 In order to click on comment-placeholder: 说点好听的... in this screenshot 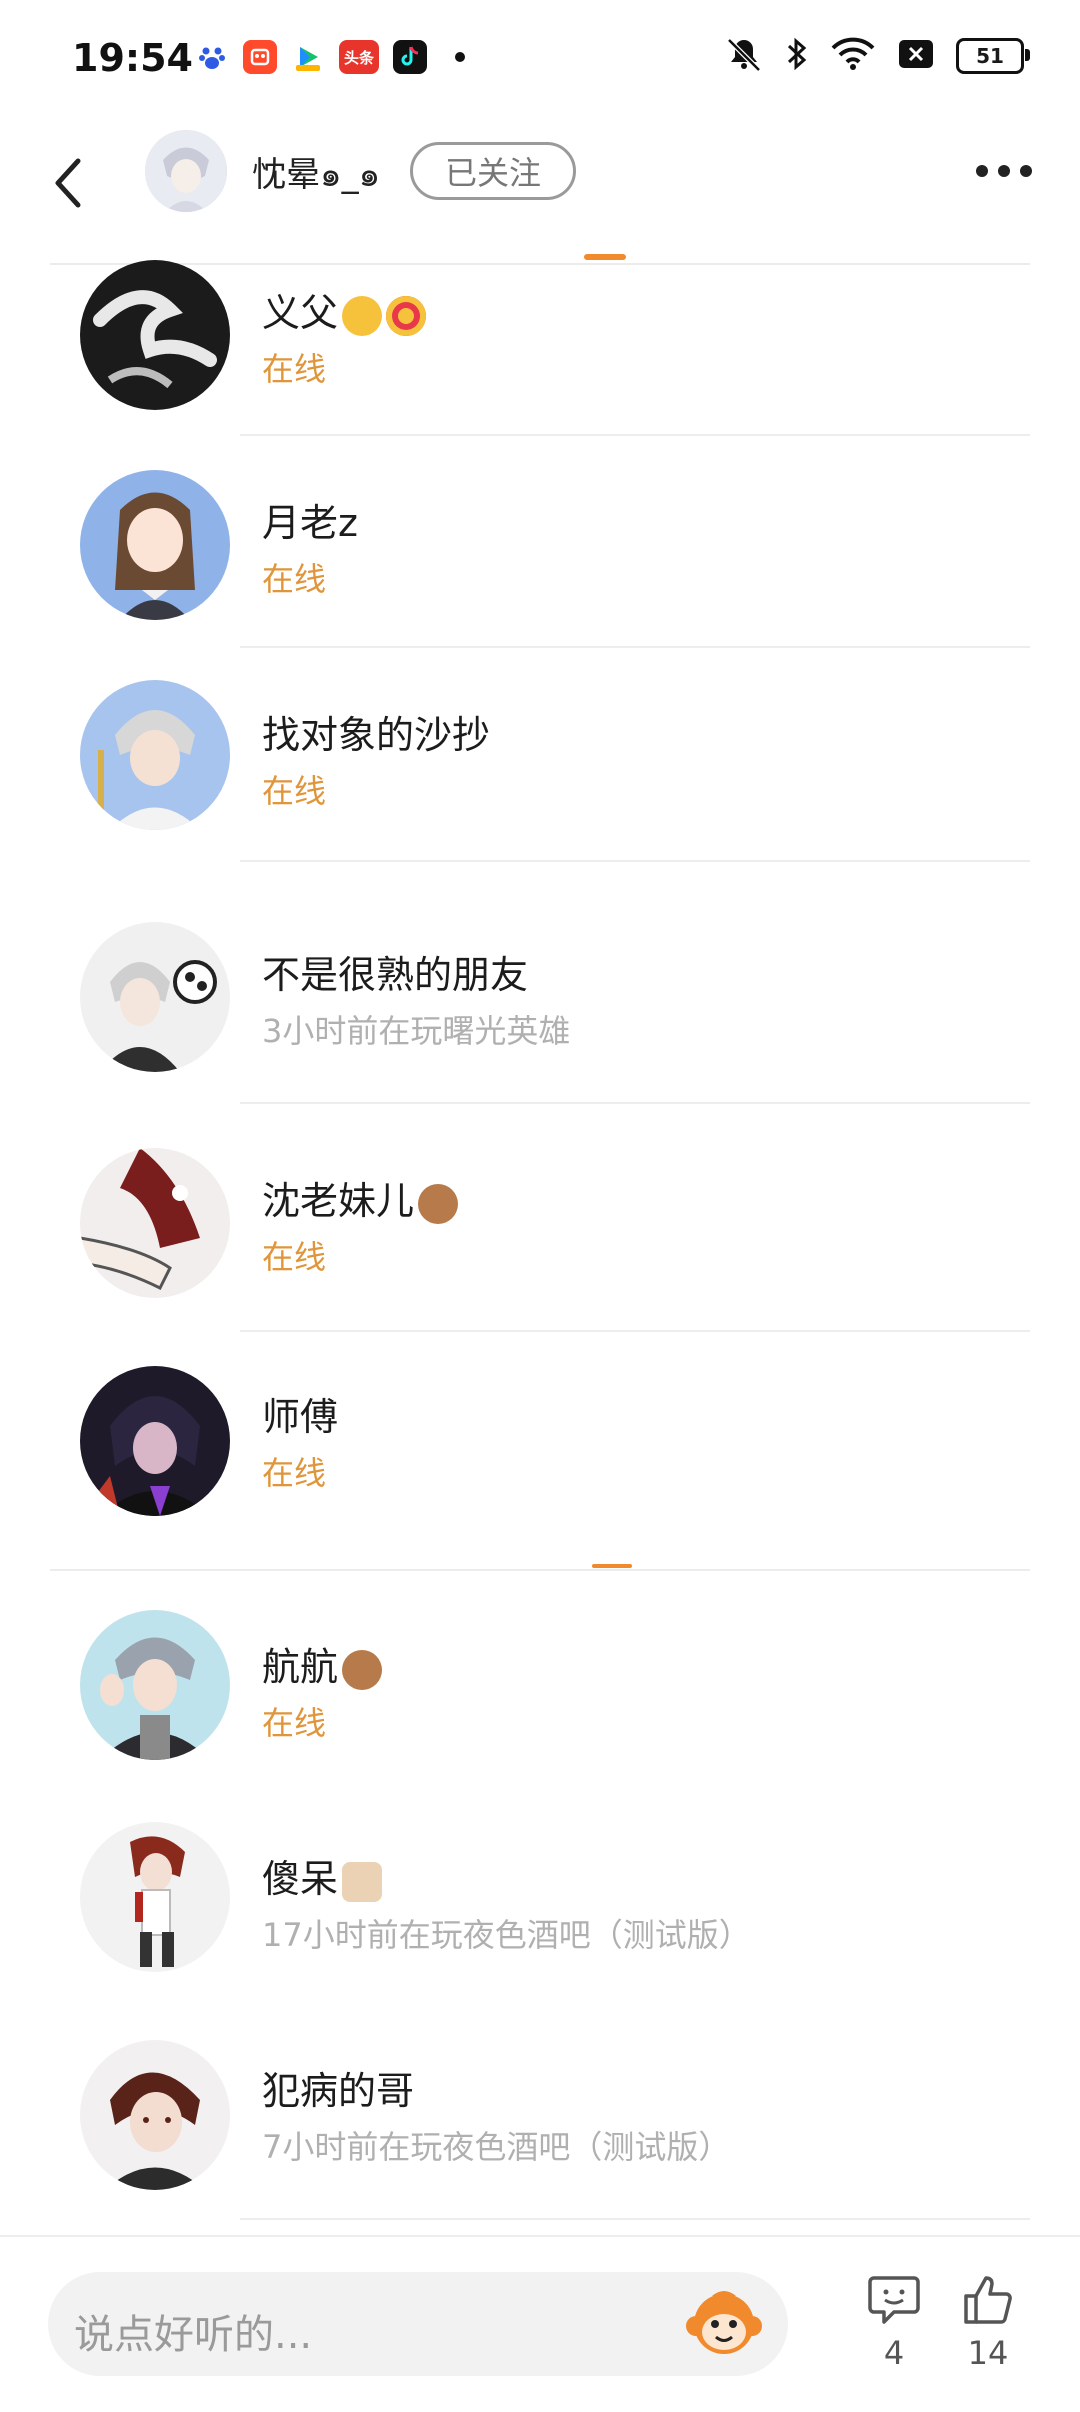, I will do `click(193, 2335)`.